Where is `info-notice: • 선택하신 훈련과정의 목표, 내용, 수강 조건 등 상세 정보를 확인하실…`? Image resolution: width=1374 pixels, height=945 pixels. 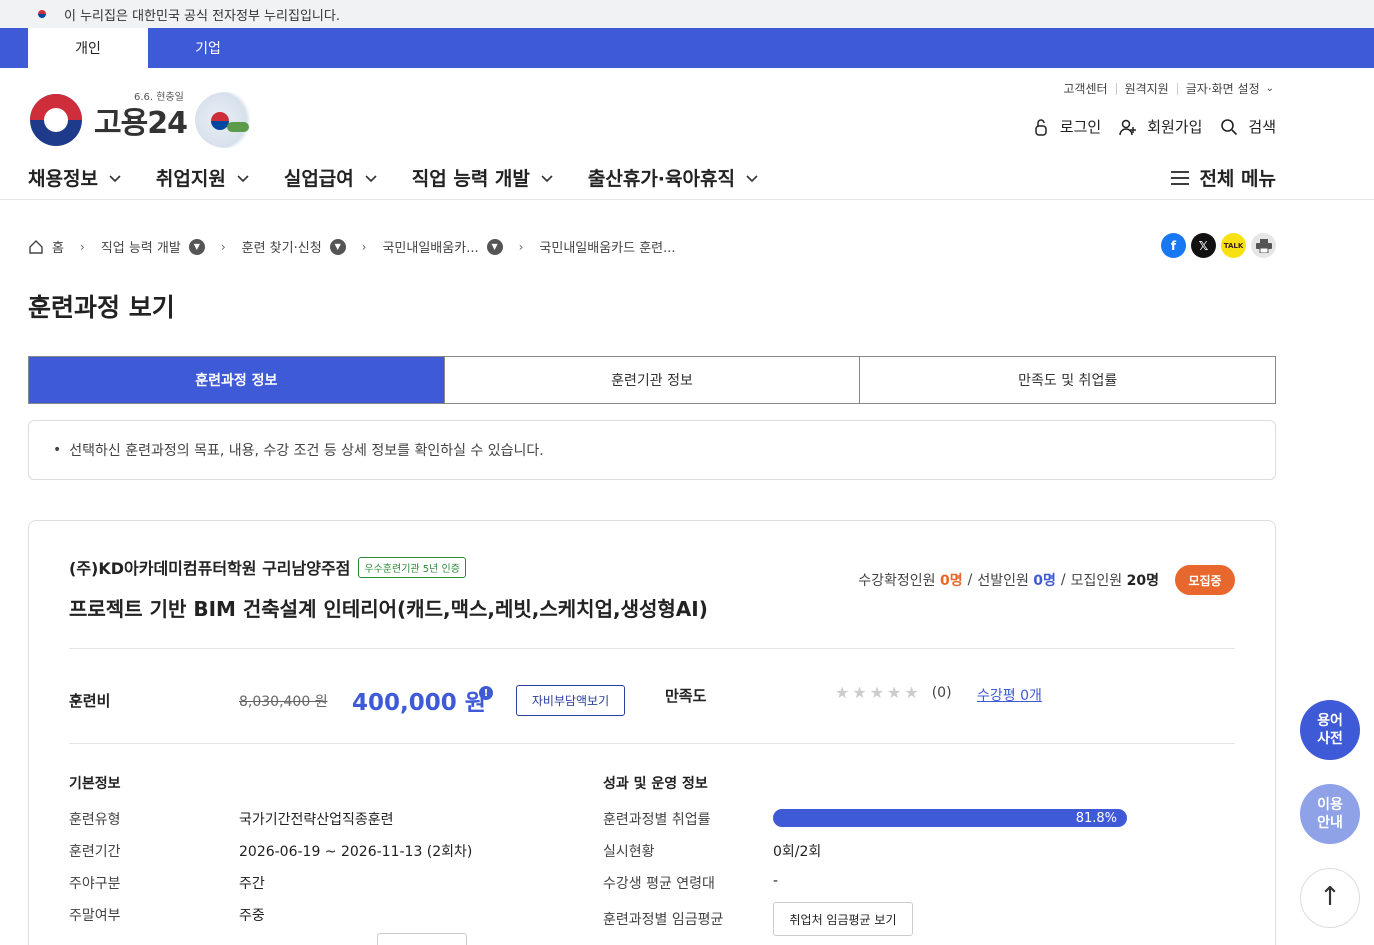
info-notice: • 선택하신 훈련과정의 목표, 내용, 수강 조건 등 상세 정보를 확인하실… is located at coordinates (652, 450).